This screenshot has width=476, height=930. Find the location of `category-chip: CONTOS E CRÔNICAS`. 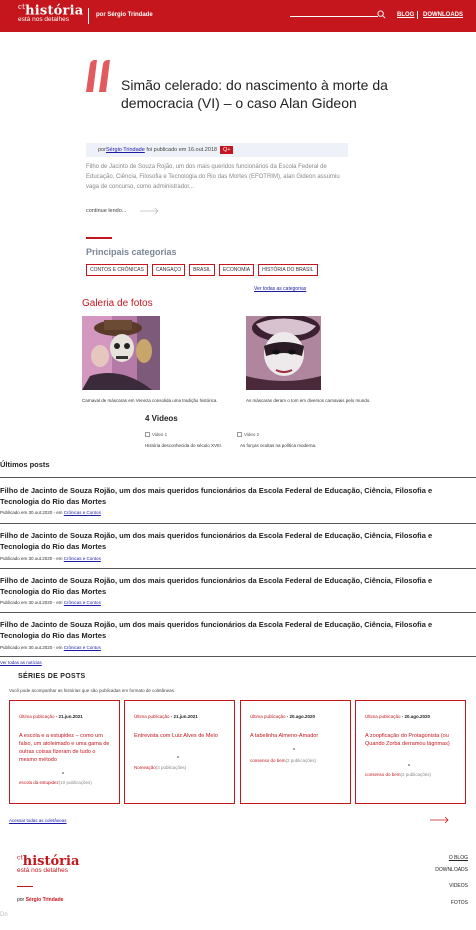

category-chip: CONTOS E CRÔNICAS is located at coordinates (117, 270).